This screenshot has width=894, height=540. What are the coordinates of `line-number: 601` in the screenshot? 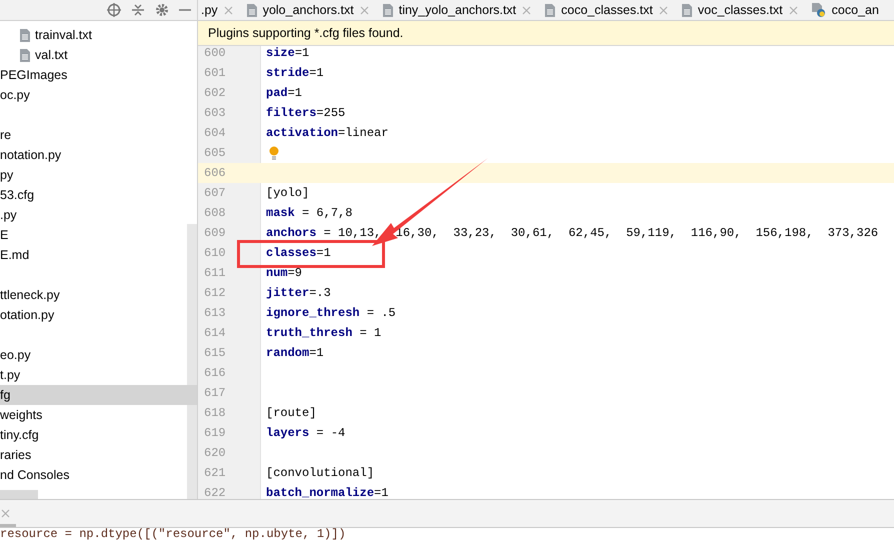 It's located at (215, 73).